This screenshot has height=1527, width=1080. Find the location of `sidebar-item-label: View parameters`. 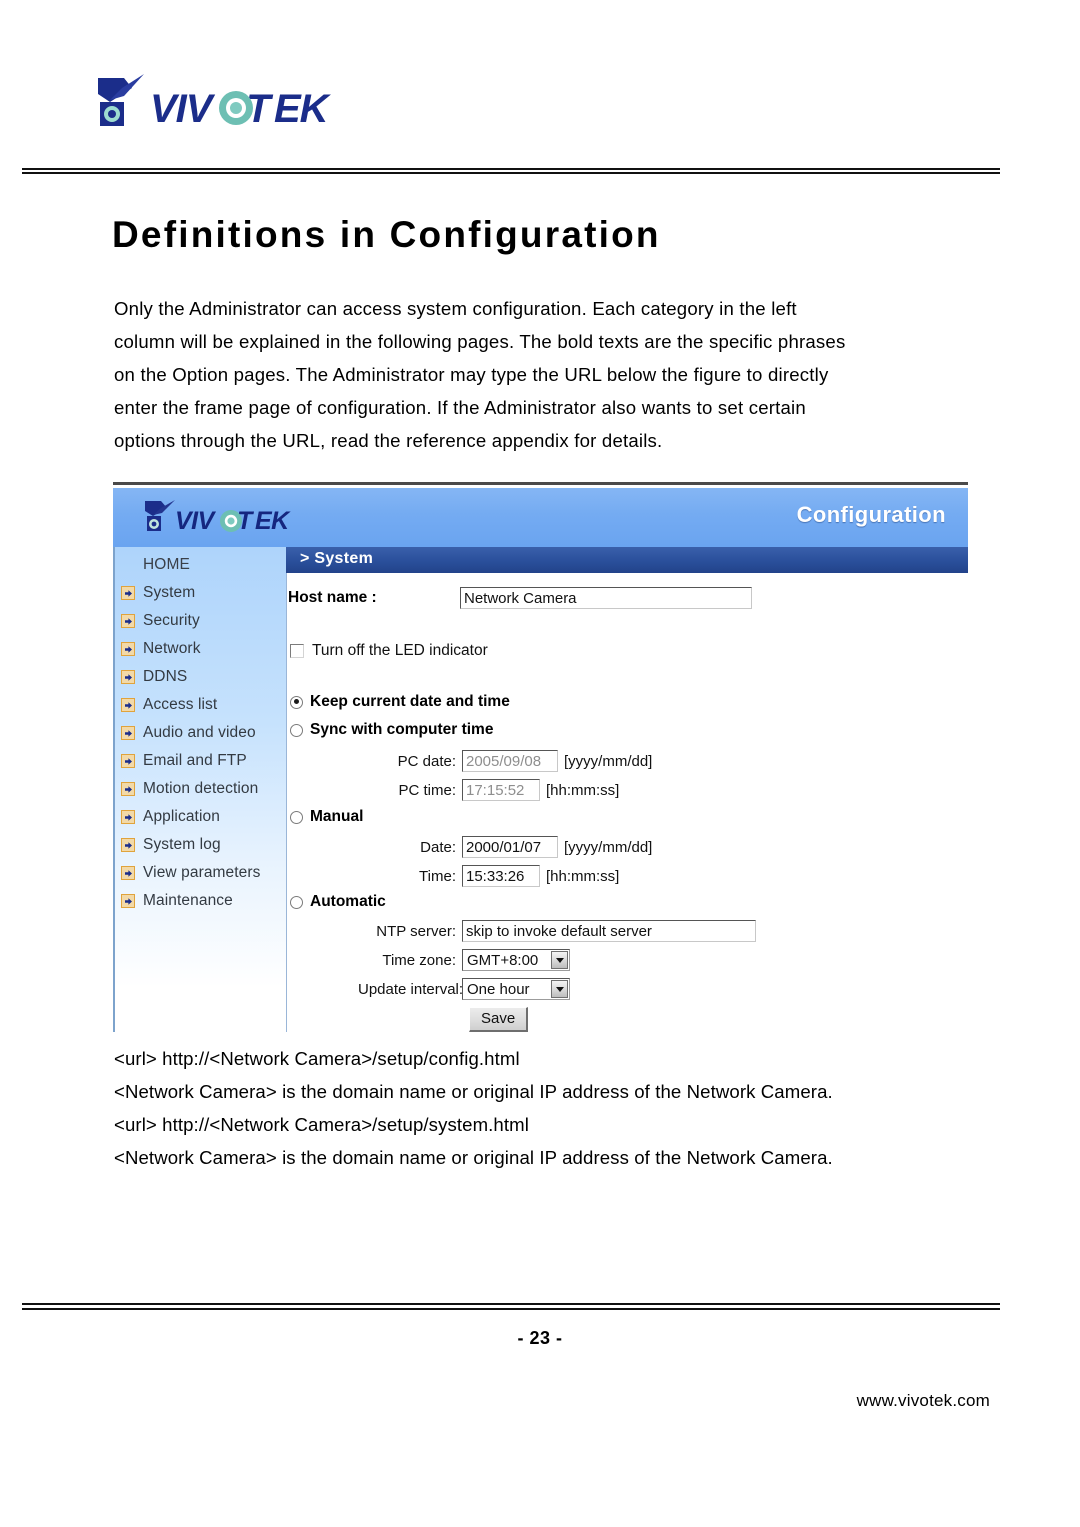

sidebar-item-label: View parameters is located at coordinates (202, 872).